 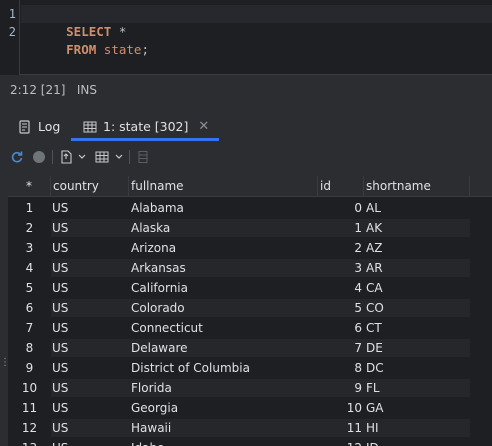 What do you see at coordinates (418, 308) in the screenshot?
I see `cell-shortname: CO` at bounding box center [418, 308].